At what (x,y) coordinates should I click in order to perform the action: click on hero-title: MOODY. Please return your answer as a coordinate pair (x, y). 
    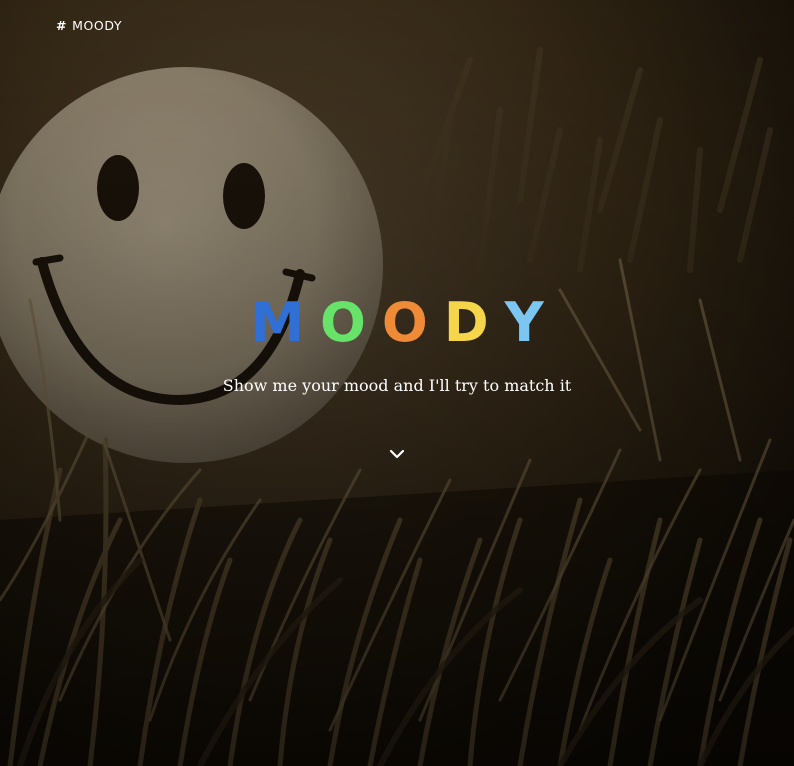
    Looking at the image, I should click on (397, 323).